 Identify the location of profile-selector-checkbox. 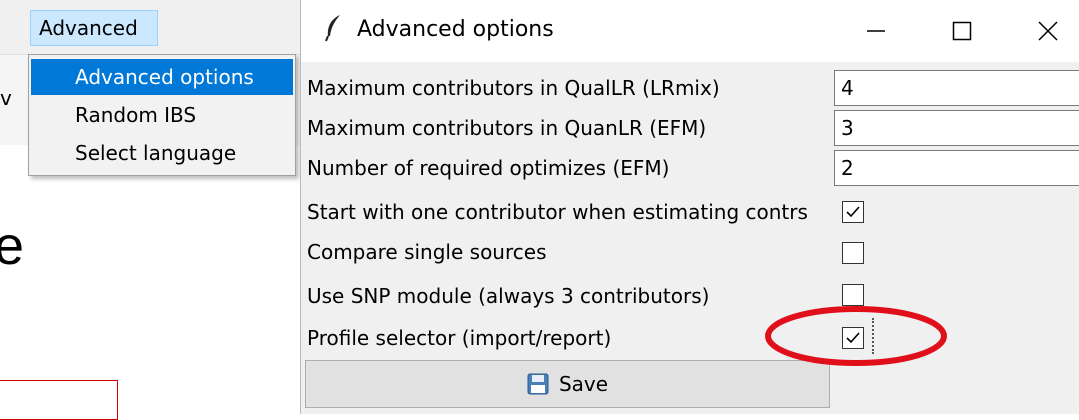
(853, 338).